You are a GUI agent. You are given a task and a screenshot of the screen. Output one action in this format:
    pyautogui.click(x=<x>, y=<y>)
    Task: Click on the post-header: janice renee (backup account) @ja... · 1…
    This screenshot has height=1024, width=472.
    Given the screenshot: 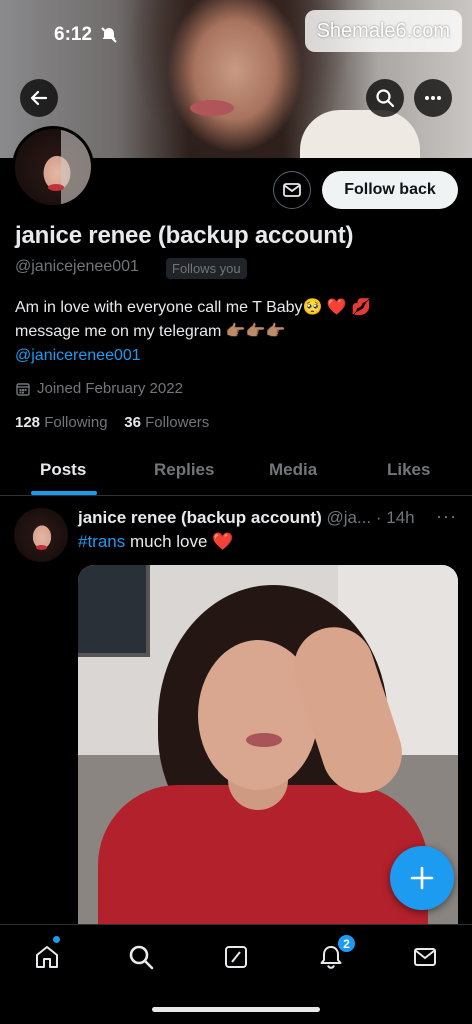 What is the action you would take?
    pyautogui.click(x=246, y=518)
    